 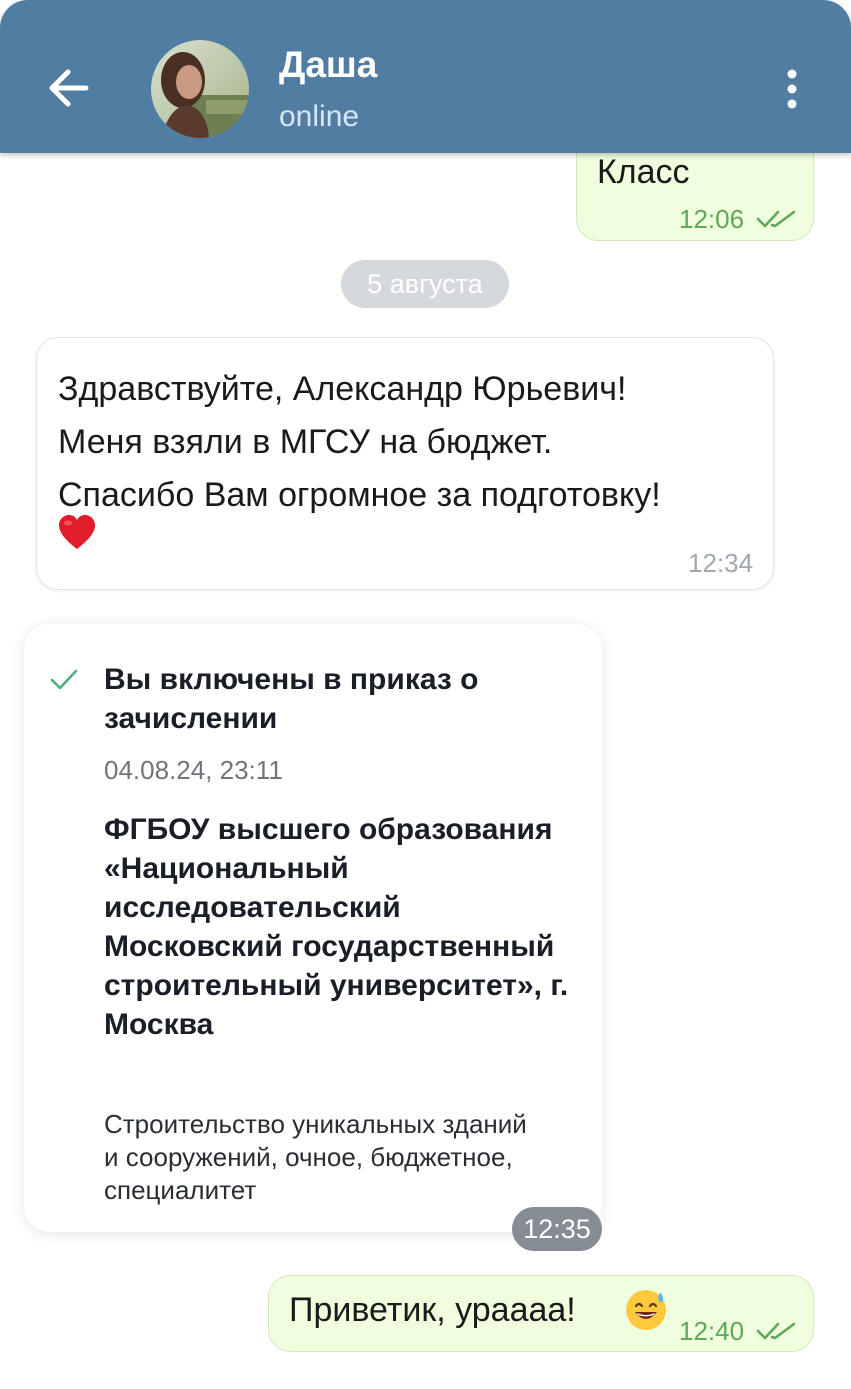 I want to click on contact-name: Даша, so click(x=328, y=65).